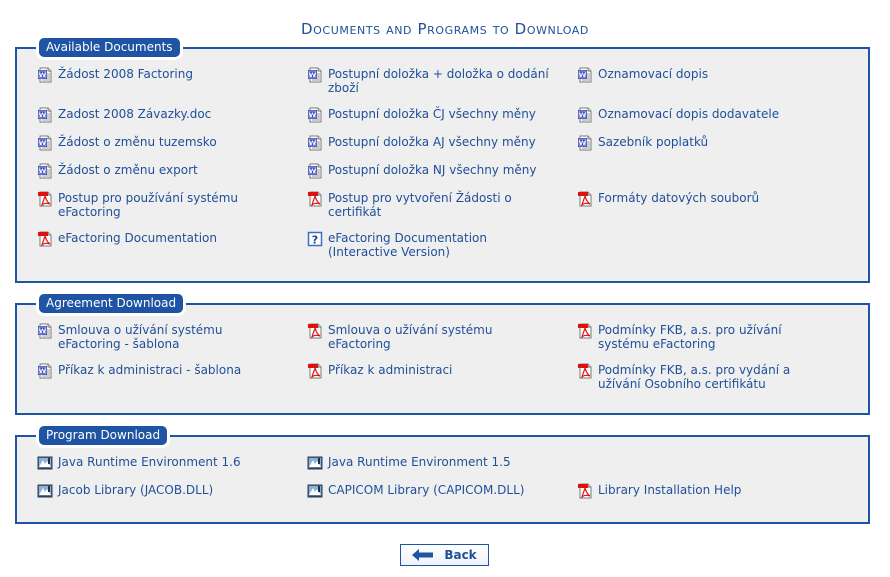 The height and width of the screenshot is (577, 890). What do you see at coordinates (149, 462) in the screenshot?
I see `program-link-label: Java Runtime Environment 1.6` at bounding box center [149, 462].